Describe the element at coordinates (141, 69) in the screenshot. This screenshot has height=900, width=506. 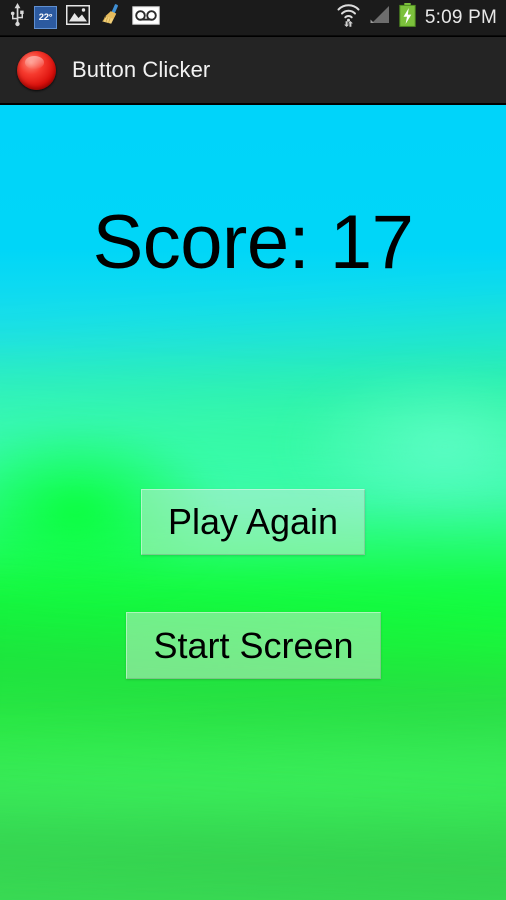
I see `app-title-label: Button Clicker` at that location.